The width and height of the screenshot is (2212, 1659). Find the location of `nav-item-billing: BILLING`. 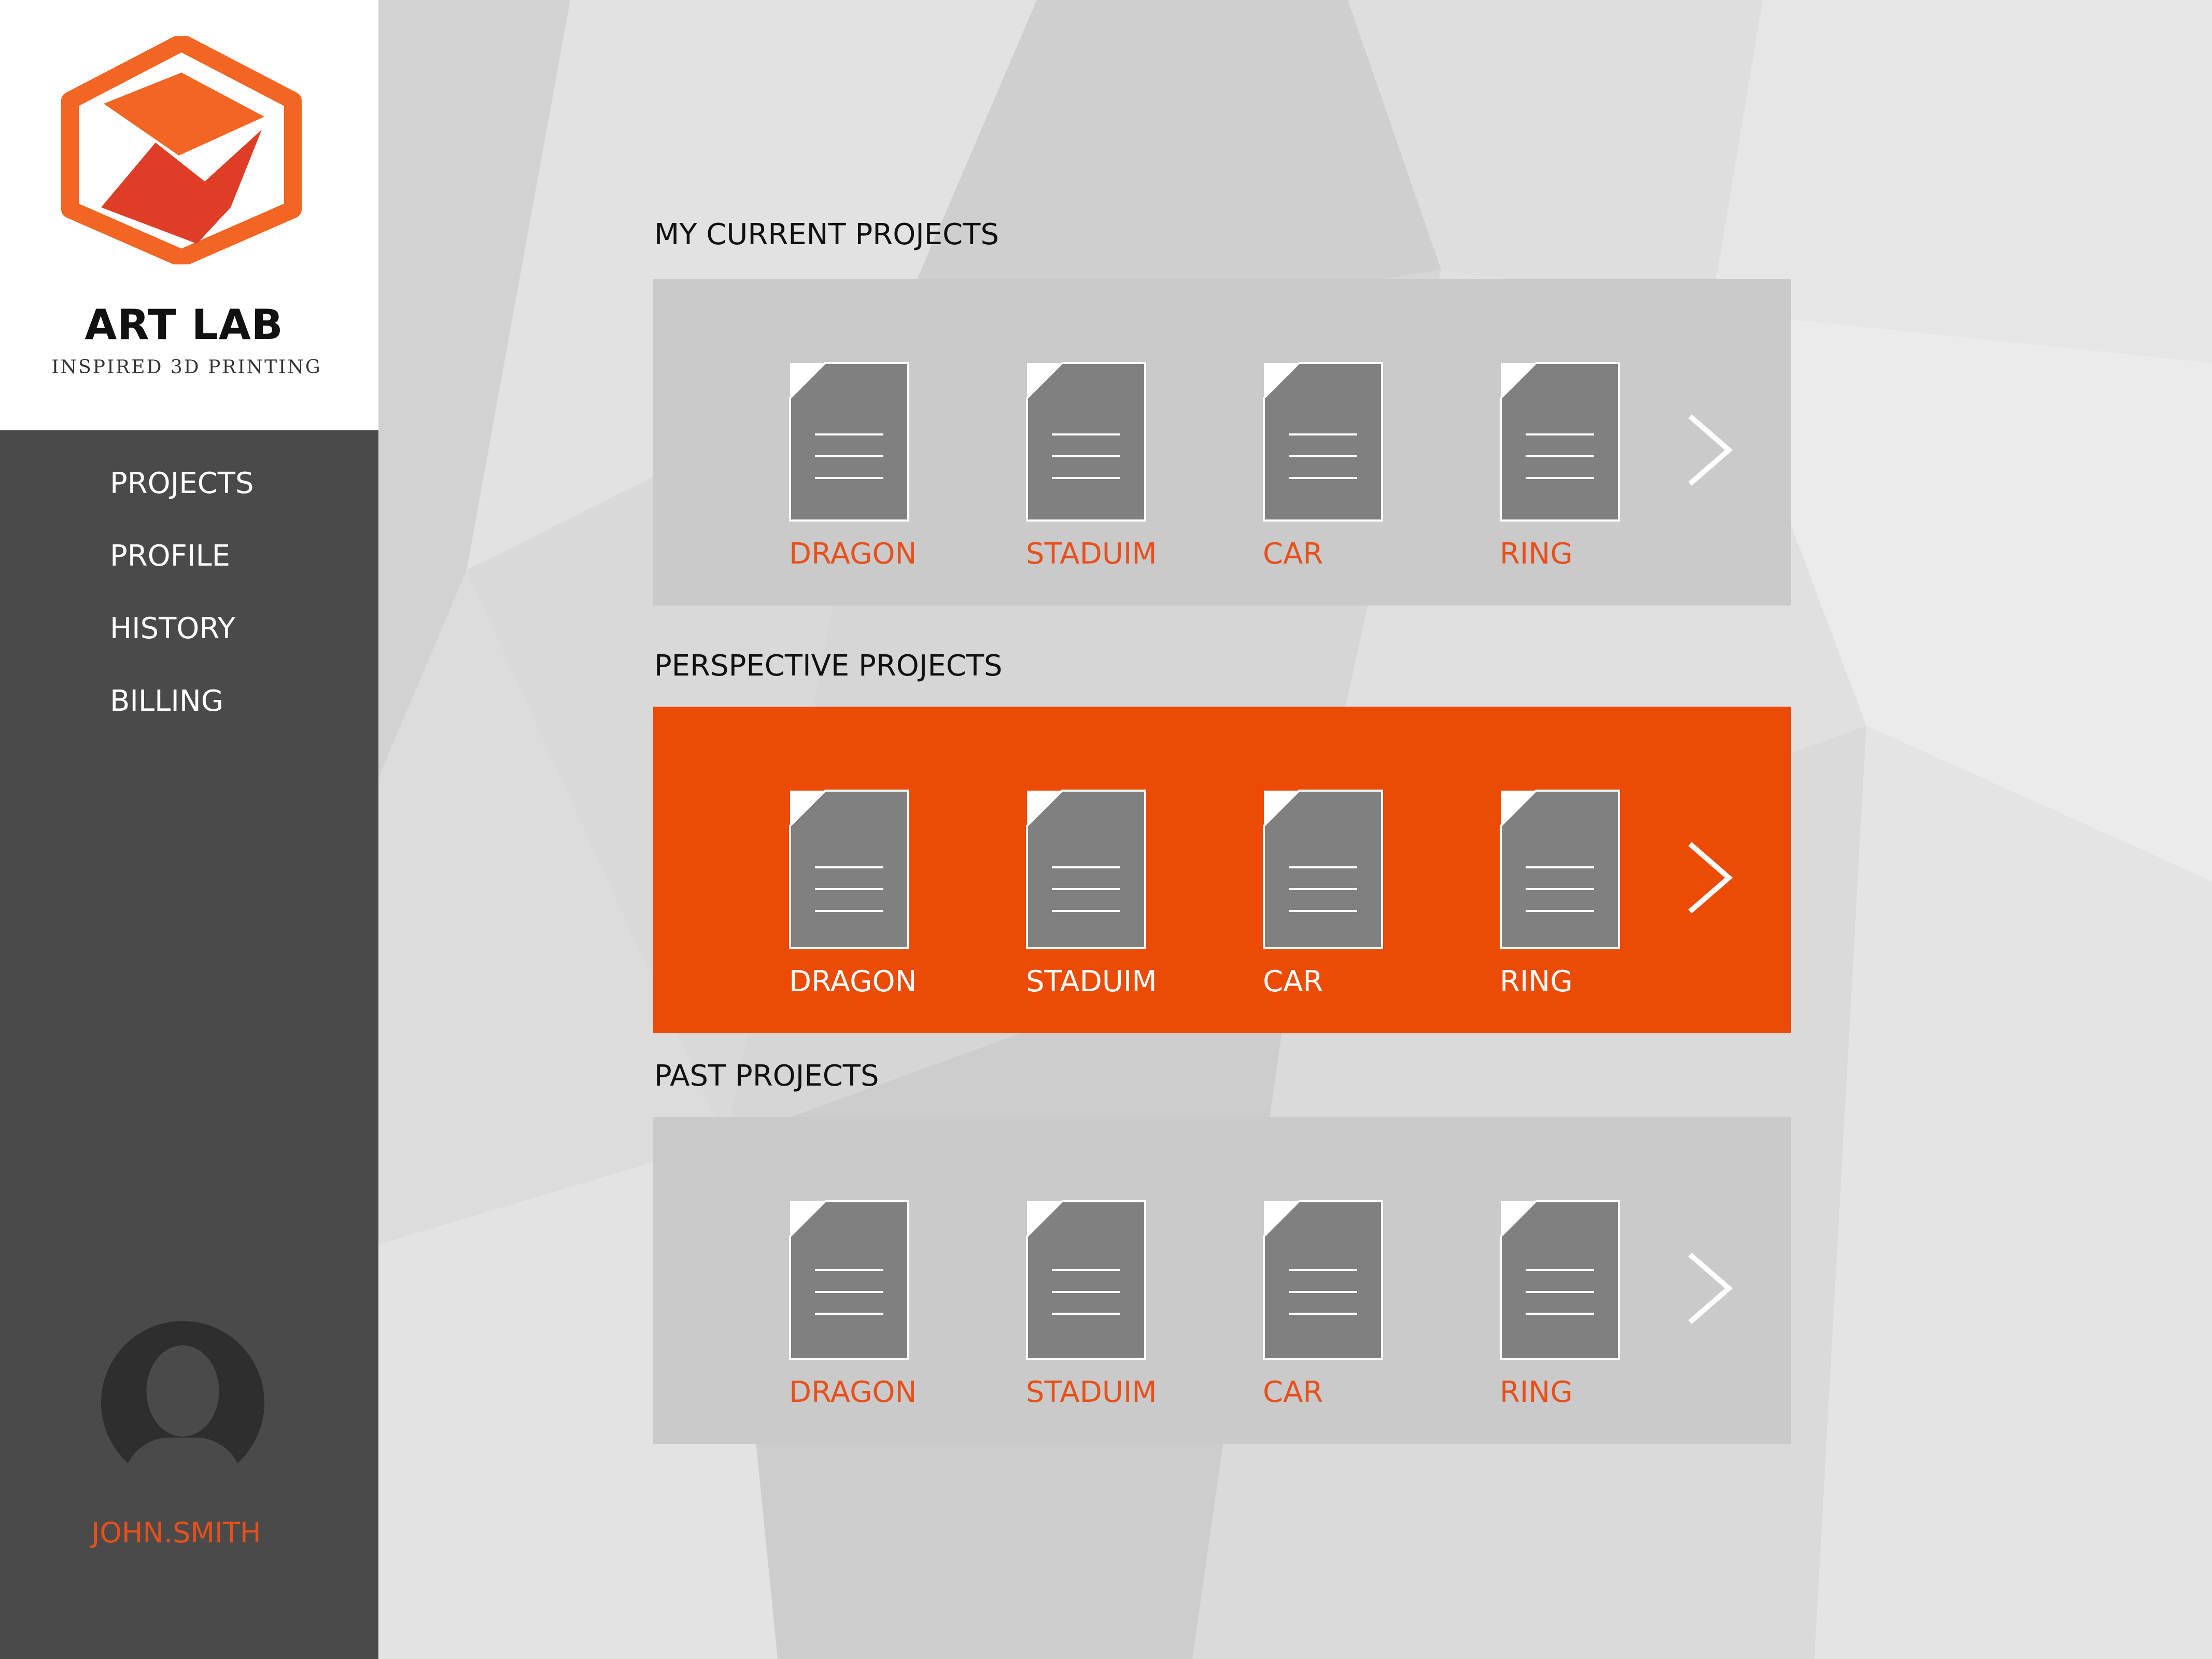

nav-item-billing: BILLING is located at coordinates (166, 701).